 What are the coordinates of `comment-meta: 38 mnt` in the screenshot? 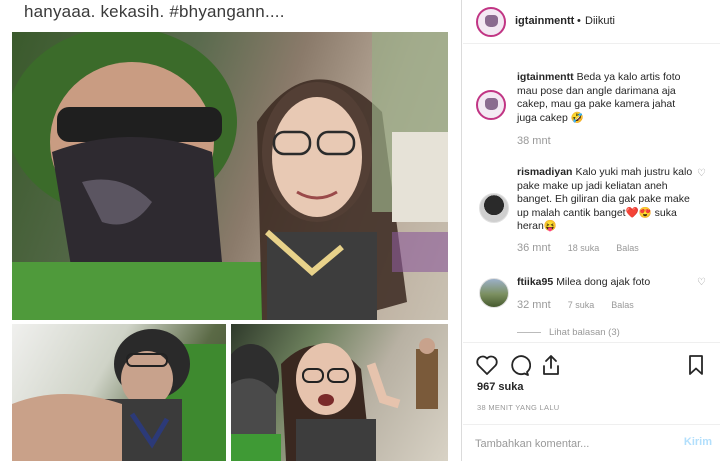 It's located at (541, 141).